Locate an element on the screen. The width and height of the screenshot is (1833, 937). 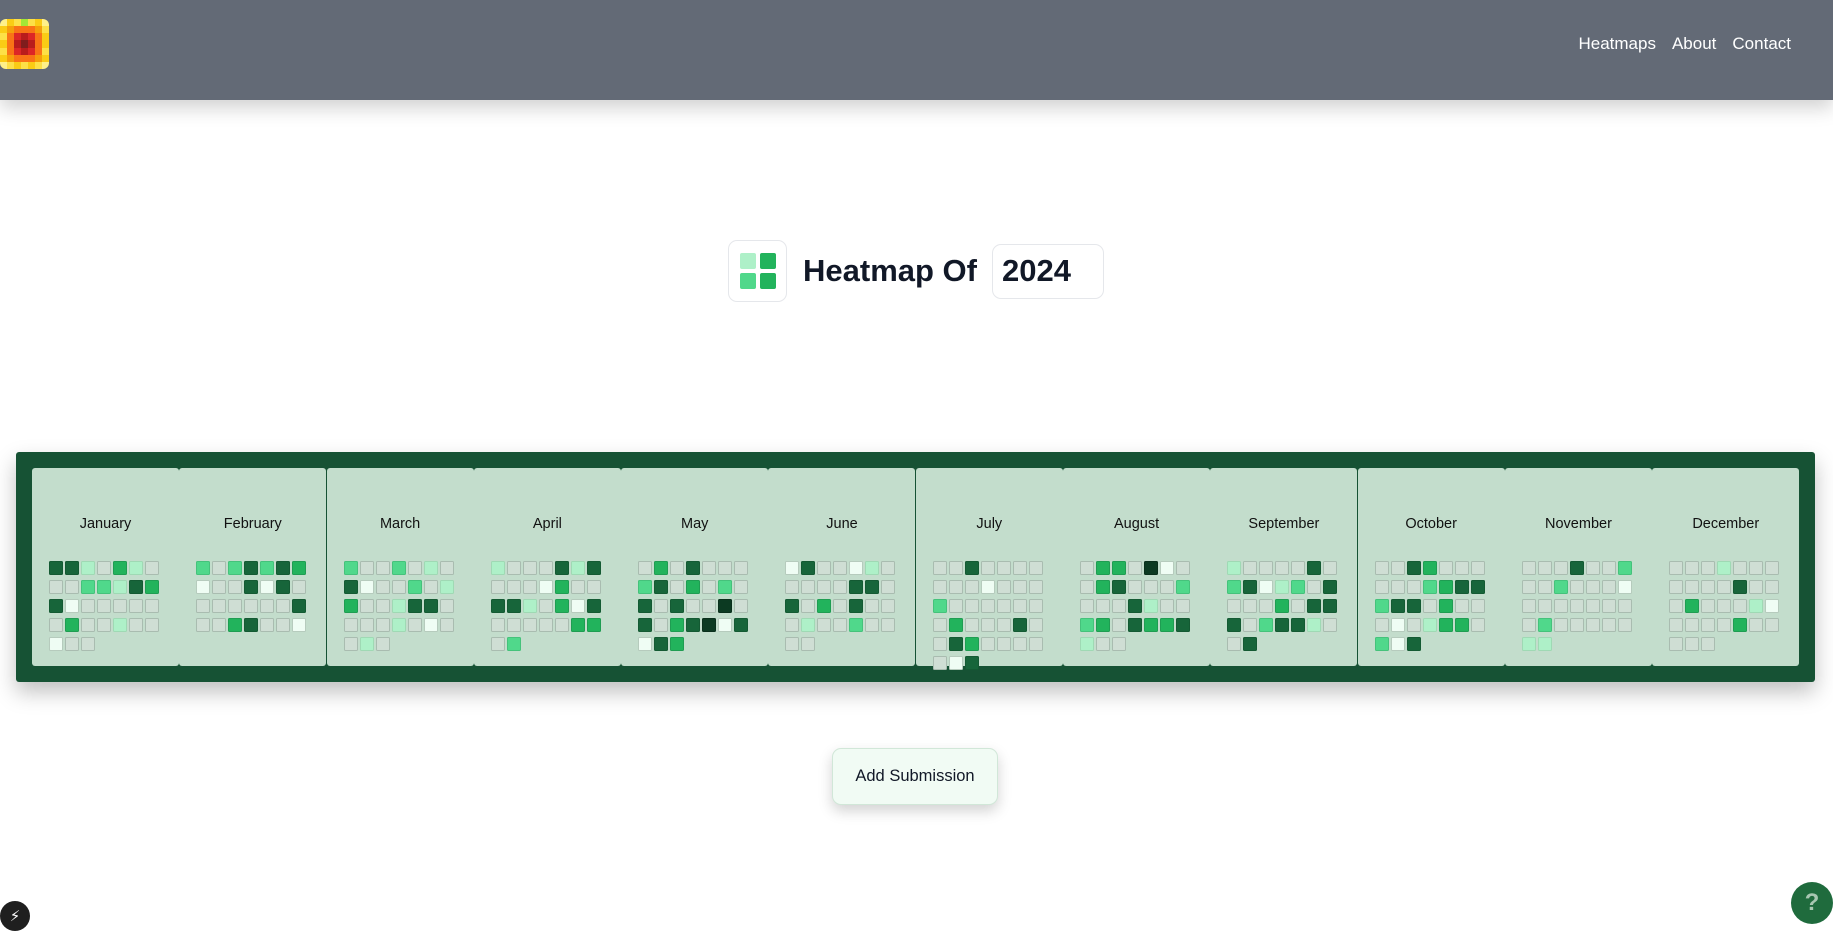
year-input is located at coordinates (1047, 271).